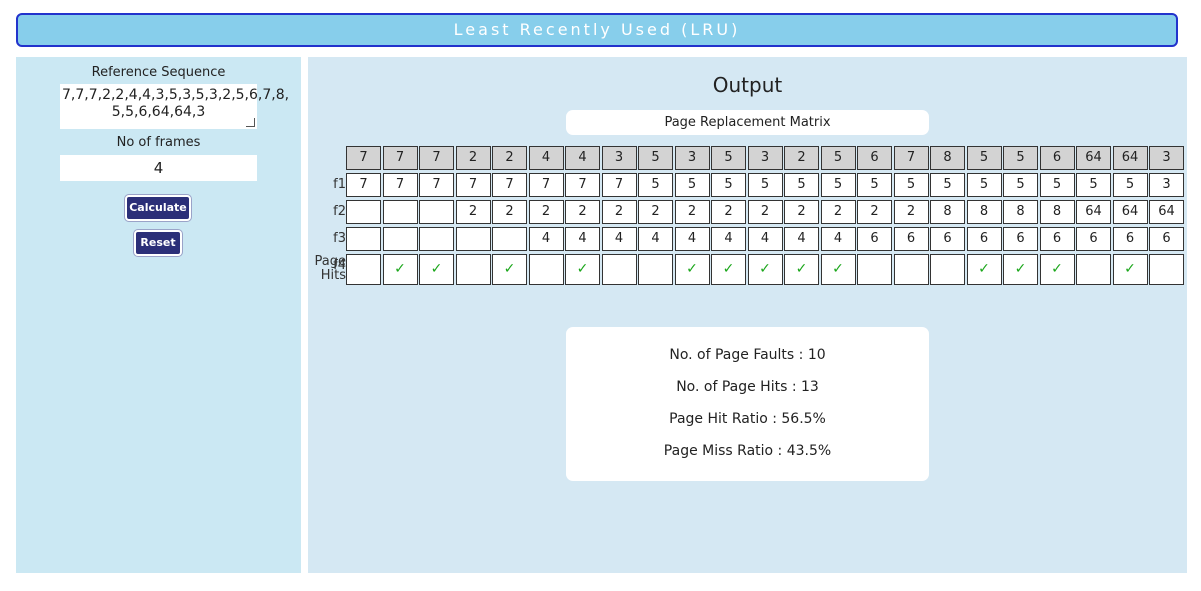 The width and height of the screenshot is (1201, 591). I want to click on page-faults-stat: No. of Page Faults : 10, so click(747, 355).